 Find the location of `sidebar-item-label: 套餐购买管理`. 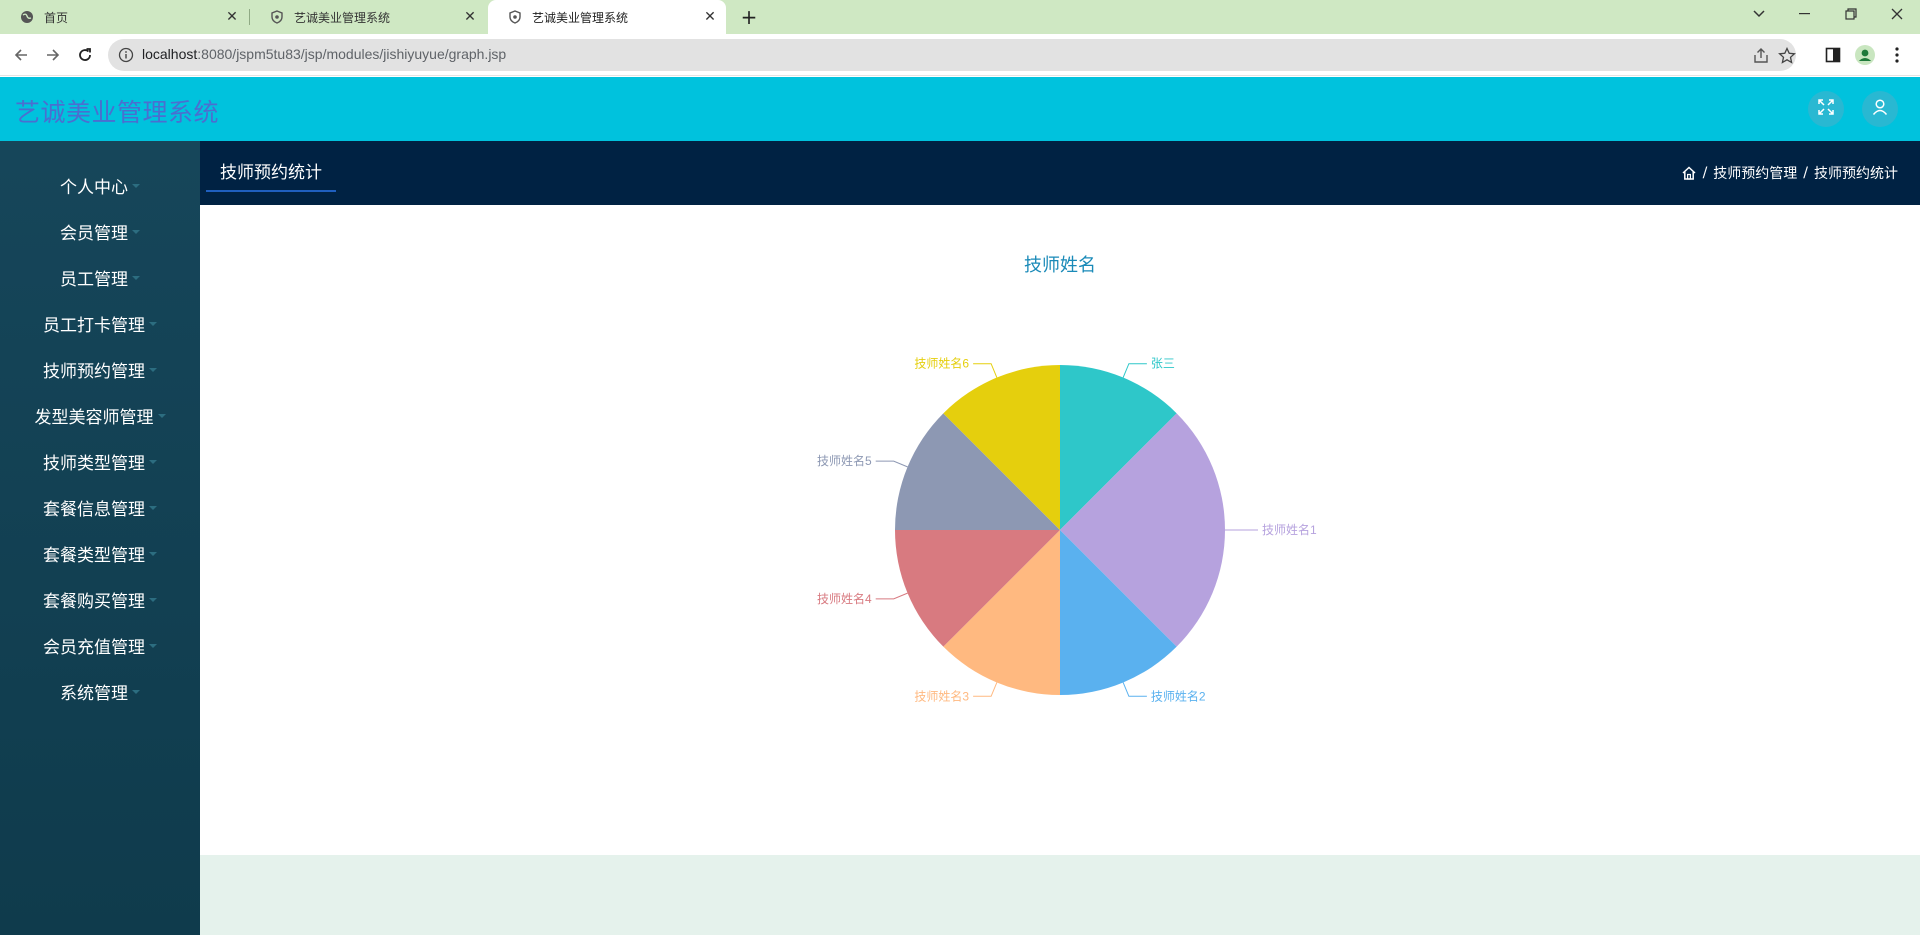

sidebar-item-label: 套餐购买管理 is located at coordinates (94, 601).